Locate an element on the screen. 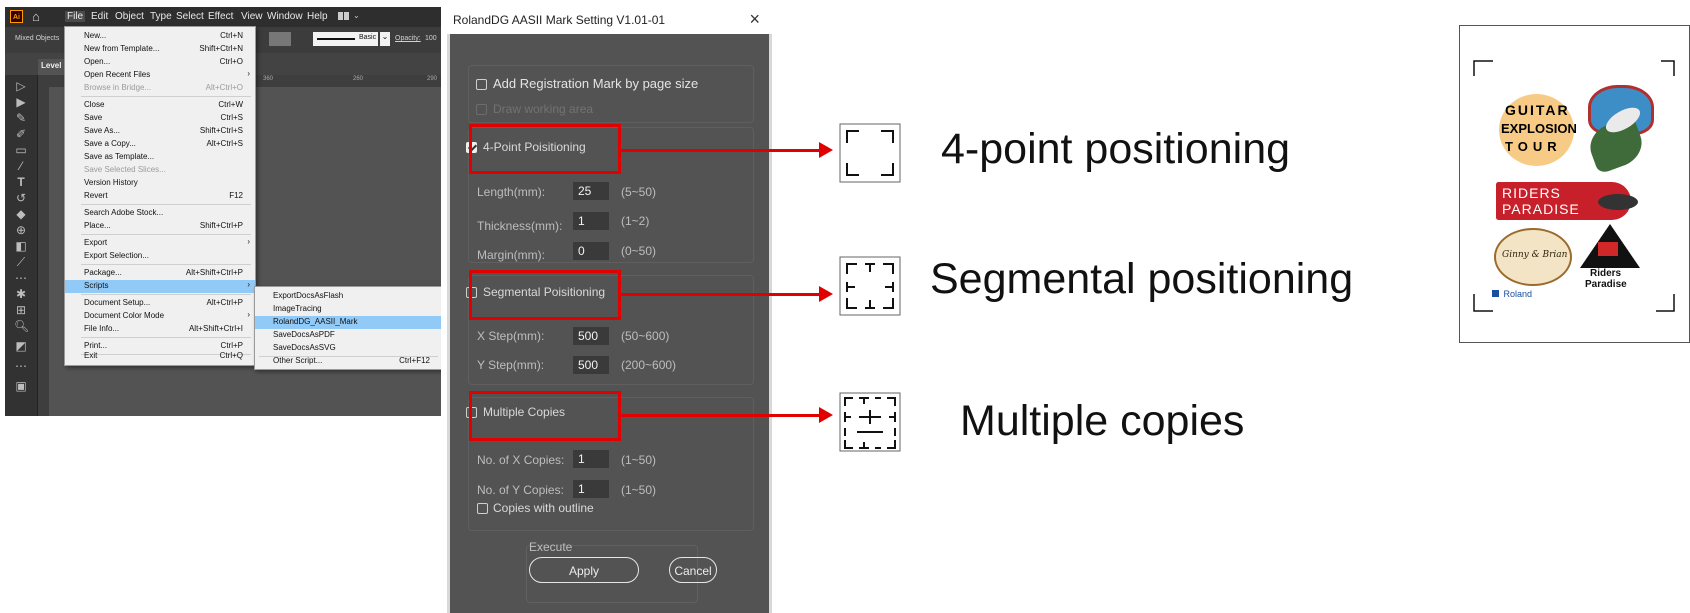 The image size is (1690, 613). menu-item-open-recent: Open Recent Files › is located at coordinates (160, 75).